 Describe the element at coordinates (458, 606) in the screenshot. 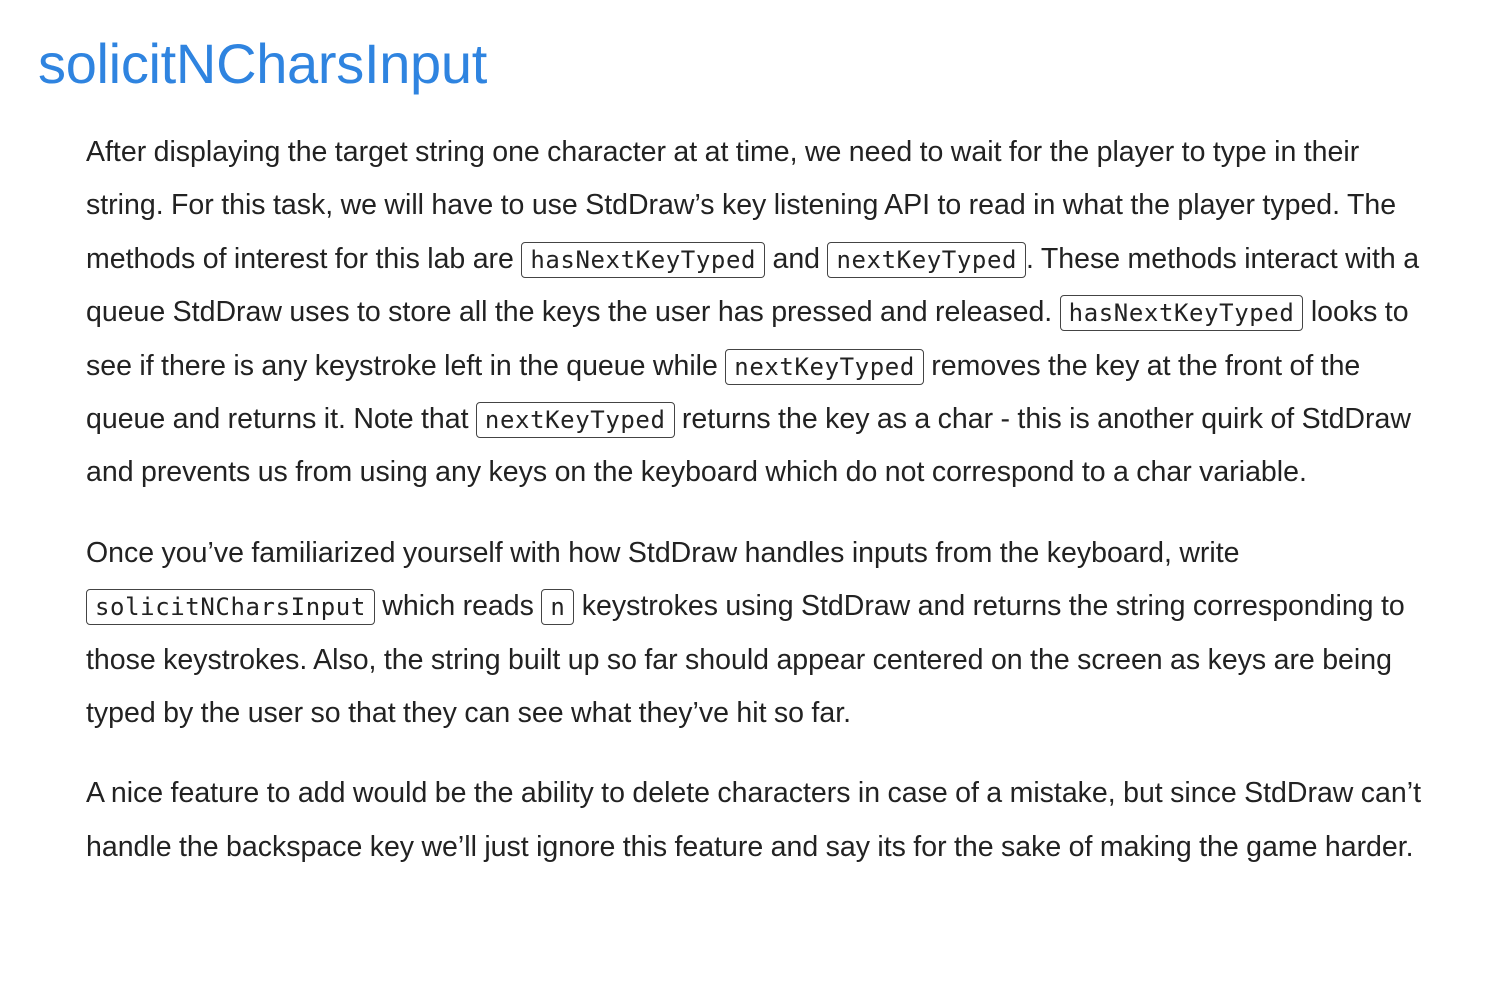

I see `paragraph-text: which reads` at that location.